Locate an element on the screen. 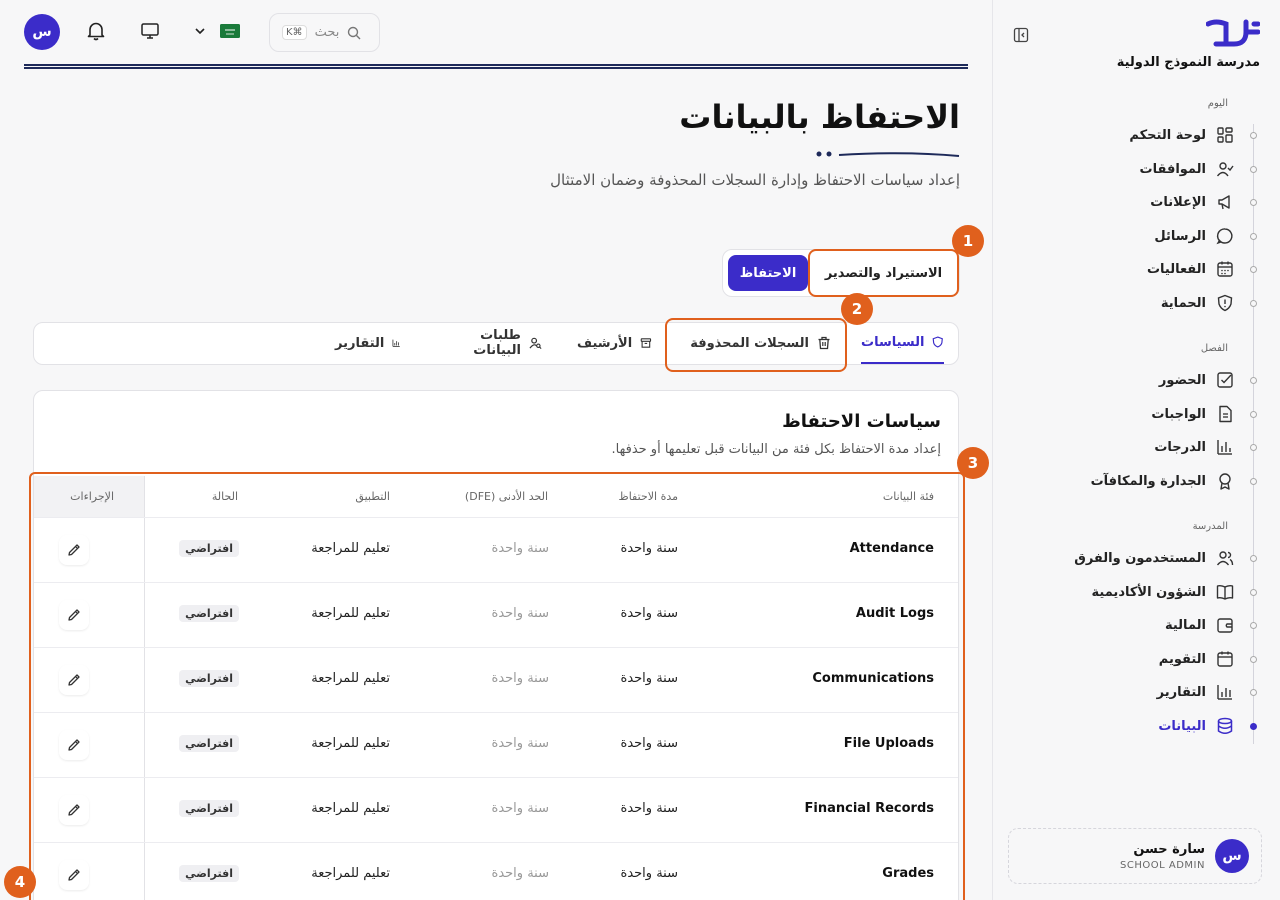 The image size is (1280, 900). nav-group-today: اليوم is located at coordinates (1217, 103).